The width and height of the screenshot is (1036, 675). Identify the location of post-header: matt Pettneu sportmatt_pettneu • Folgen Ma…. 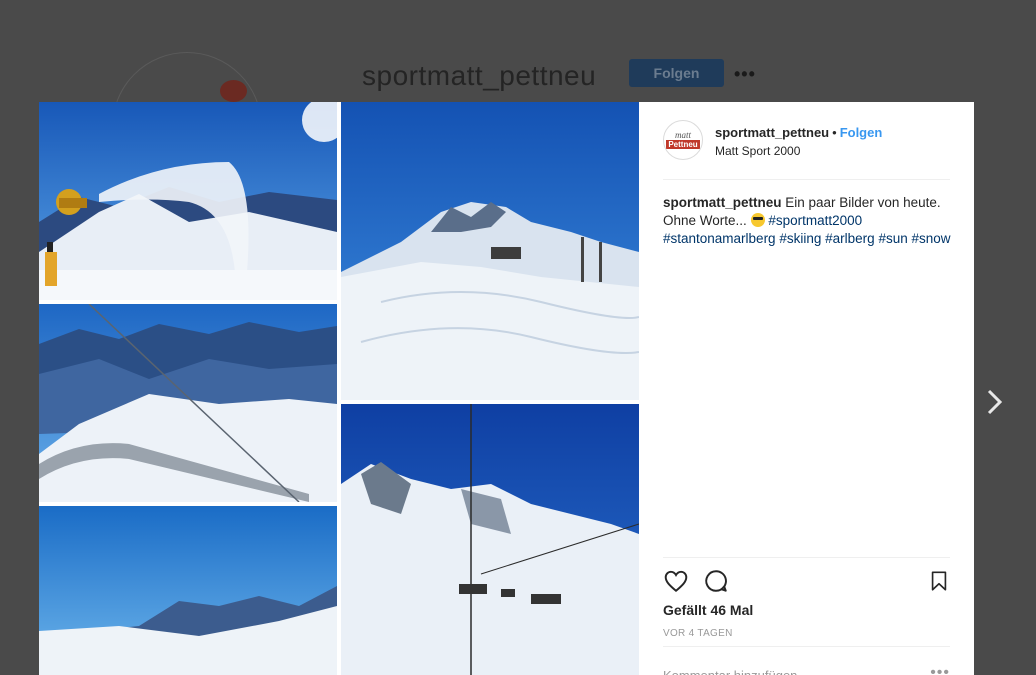
(806, 150).